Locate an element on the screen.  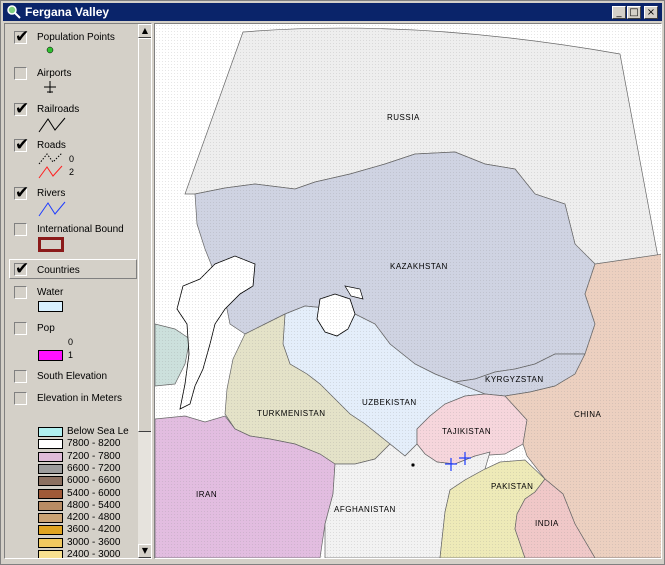
pop-class-0: 0 is located at coordinates (71, 342).